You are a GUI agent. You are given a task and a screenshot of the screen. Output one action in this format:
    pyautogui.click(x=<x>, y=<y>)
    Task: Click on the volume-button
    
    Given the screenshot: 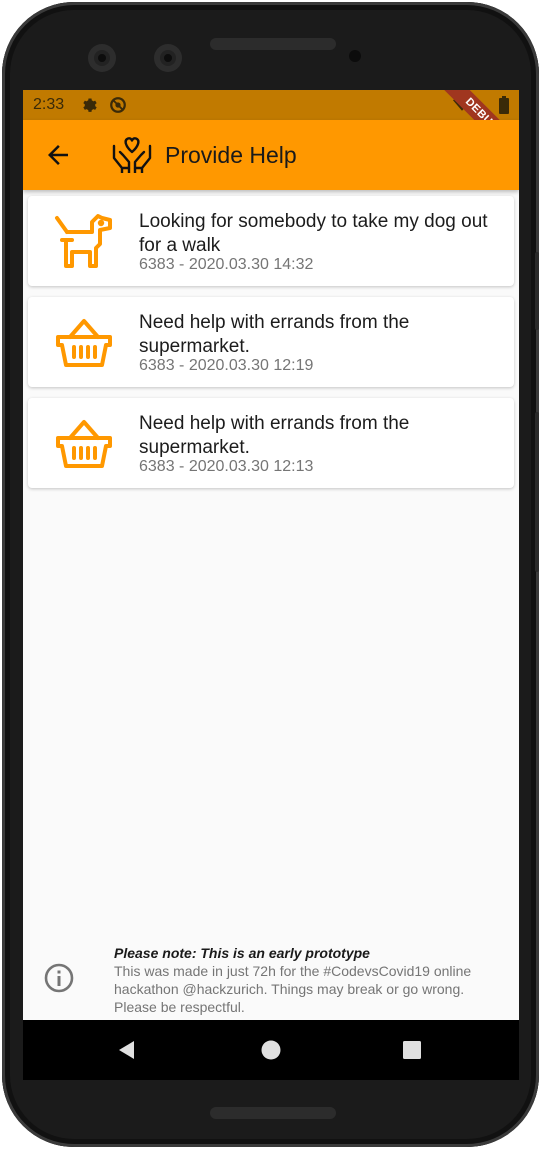 What is the action you would take?
    pyautogui.click(x=537, y=492)
    